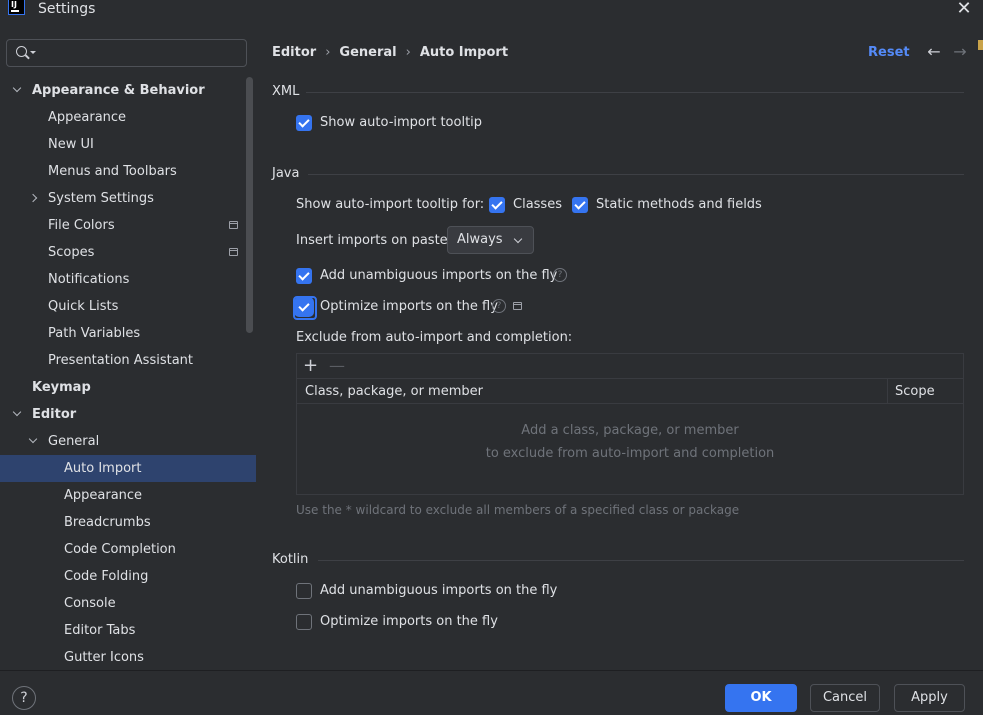 The image size is (983, 715). What do you see at coordinates (128, 414) in the screenshot?
I see `sidebar-item-editor: Editor` at bounding box center [128, 414].